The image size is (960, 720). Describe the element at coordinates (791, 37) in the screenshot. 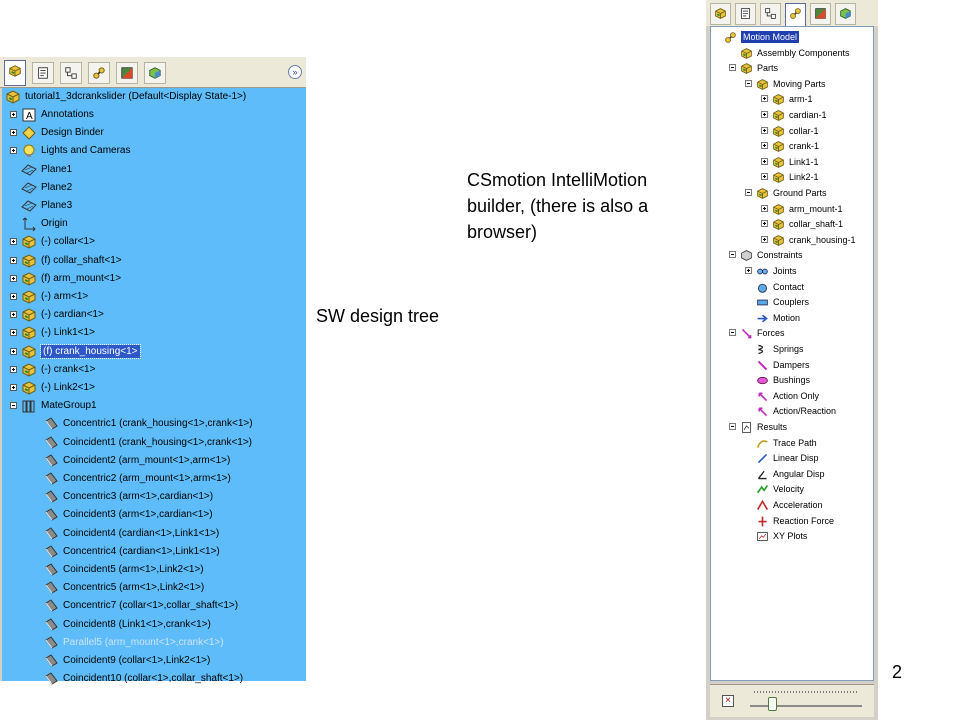

I see `tree-item: Motion Model` at that location.